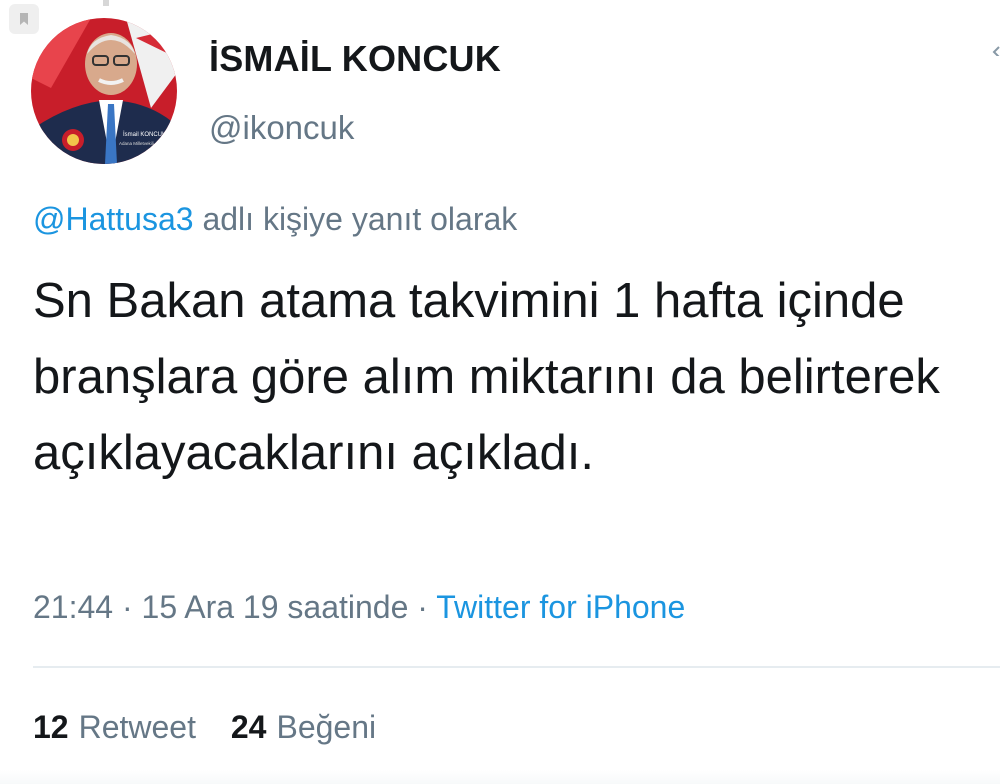 The image size is (1000, 784). I want to click on divider, so click(516, 667).